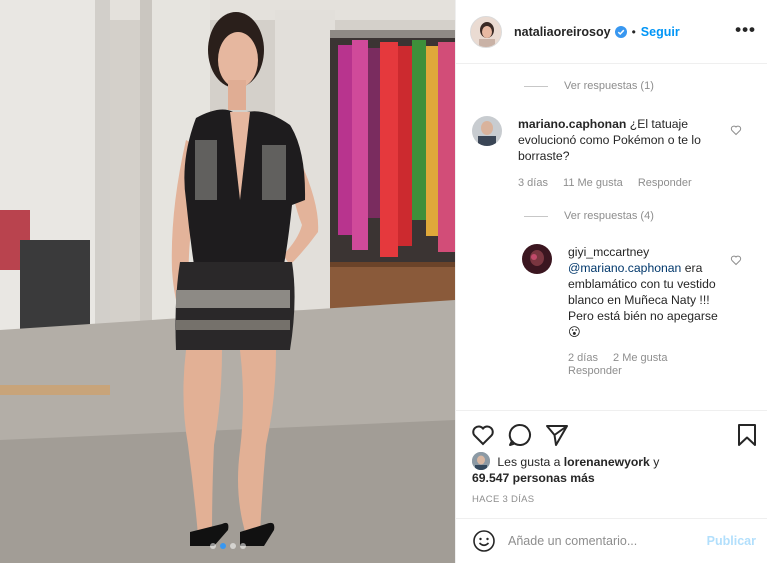 The height and width of the screenshot is (563, 767). Describe the element at coordinates (572, 124) in the screenshot. I see `comment-username: mariano.caphonan` at that location.